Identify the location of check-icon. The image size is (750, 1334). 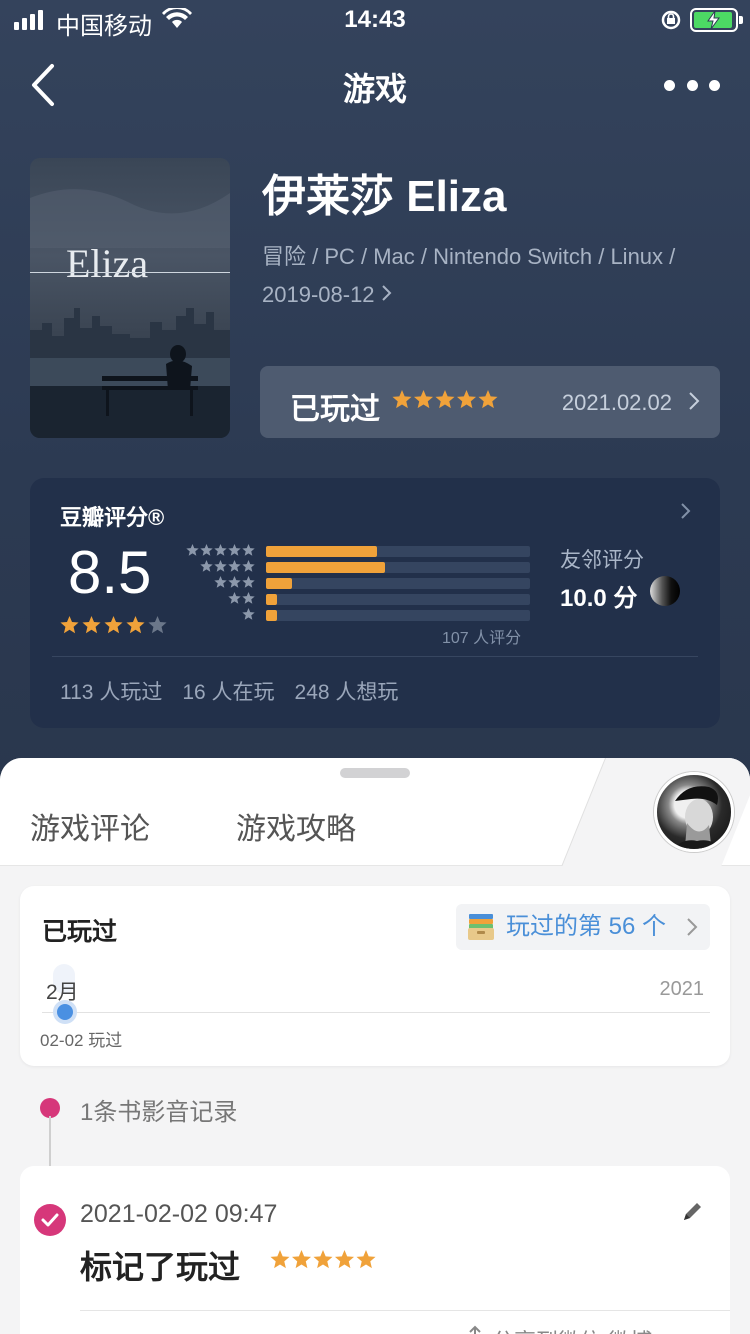
(50, 1220).